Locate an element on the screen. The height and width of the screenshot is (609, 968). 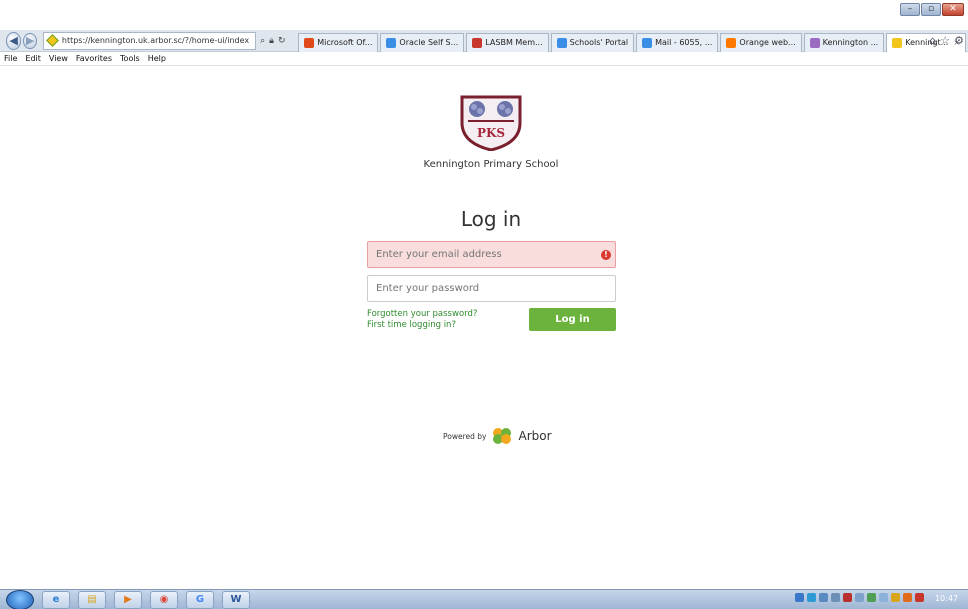
powered-by-footer: Powered by Arbor is located at coordinates (497, 436).